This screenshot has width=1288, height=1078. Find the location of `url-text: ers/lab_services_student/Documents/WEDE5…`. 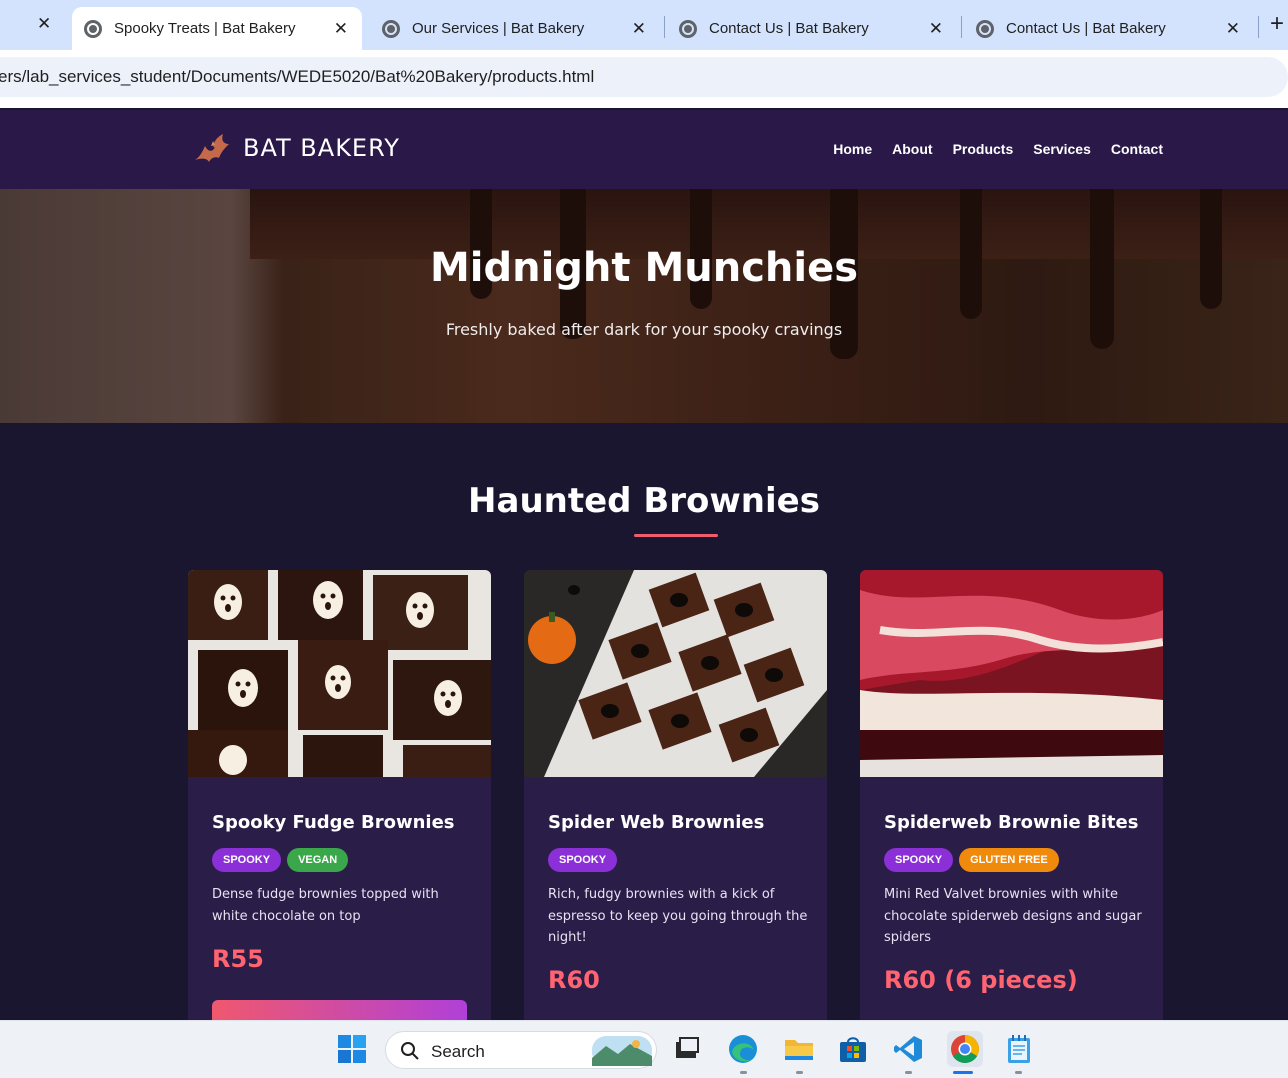

url-text: ers/lab_services_student/Documents/WEDE5… is located at coordinates (297, 77).